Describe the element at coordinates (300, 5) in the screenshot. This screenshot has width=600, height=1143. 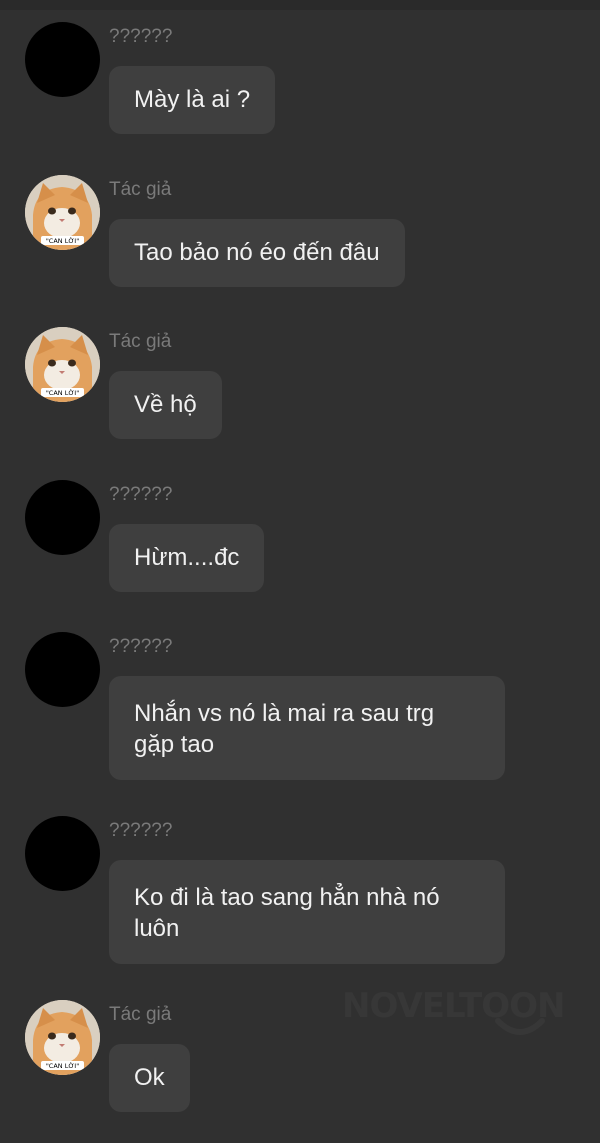
I see `top-bar` at that location.